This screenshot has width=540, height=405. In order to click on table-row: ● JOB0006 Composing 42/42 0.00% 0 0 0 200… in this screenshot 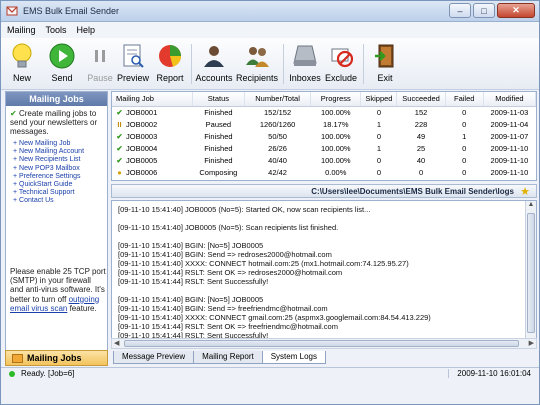, I will do `click(324, 172)`.